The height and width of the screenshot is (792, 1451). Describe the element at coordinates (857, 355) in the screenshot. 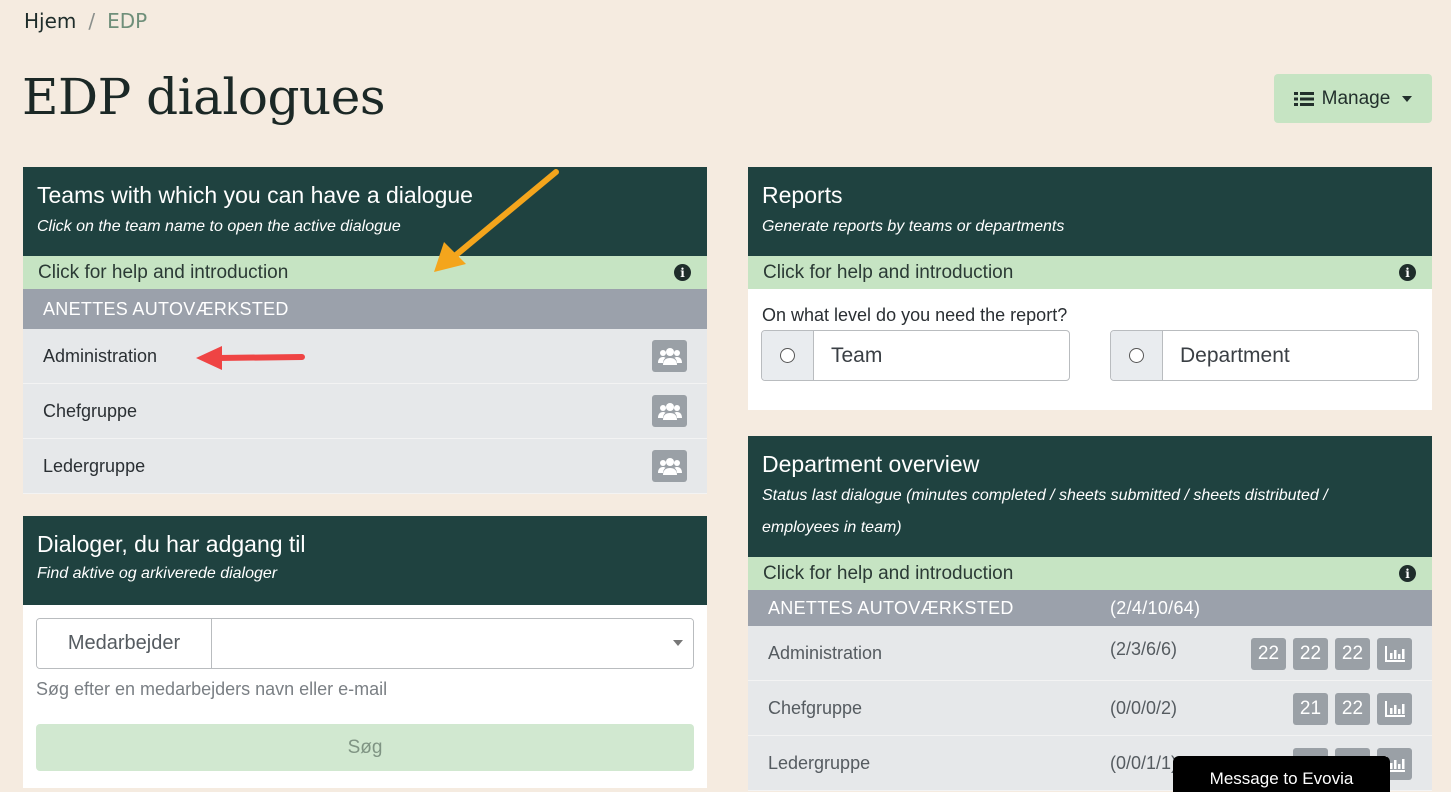

I see `radio-team-label: Team` at that location.